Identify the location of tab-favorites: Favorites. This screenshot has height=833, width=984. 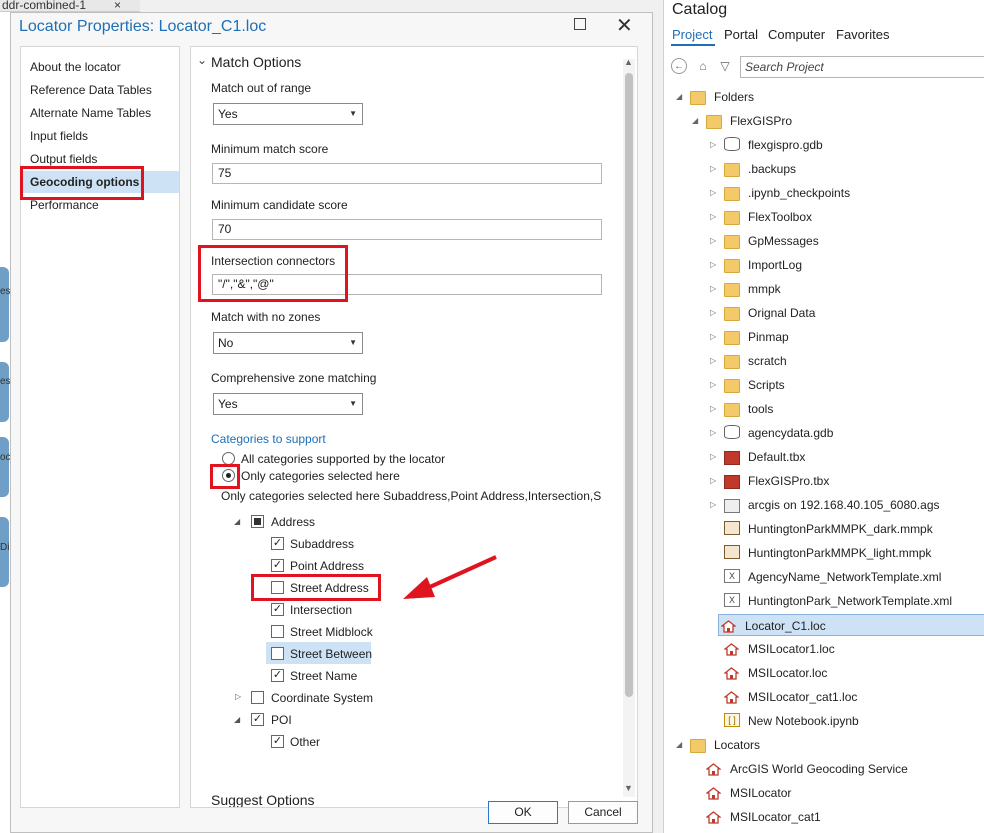
(862, 34).